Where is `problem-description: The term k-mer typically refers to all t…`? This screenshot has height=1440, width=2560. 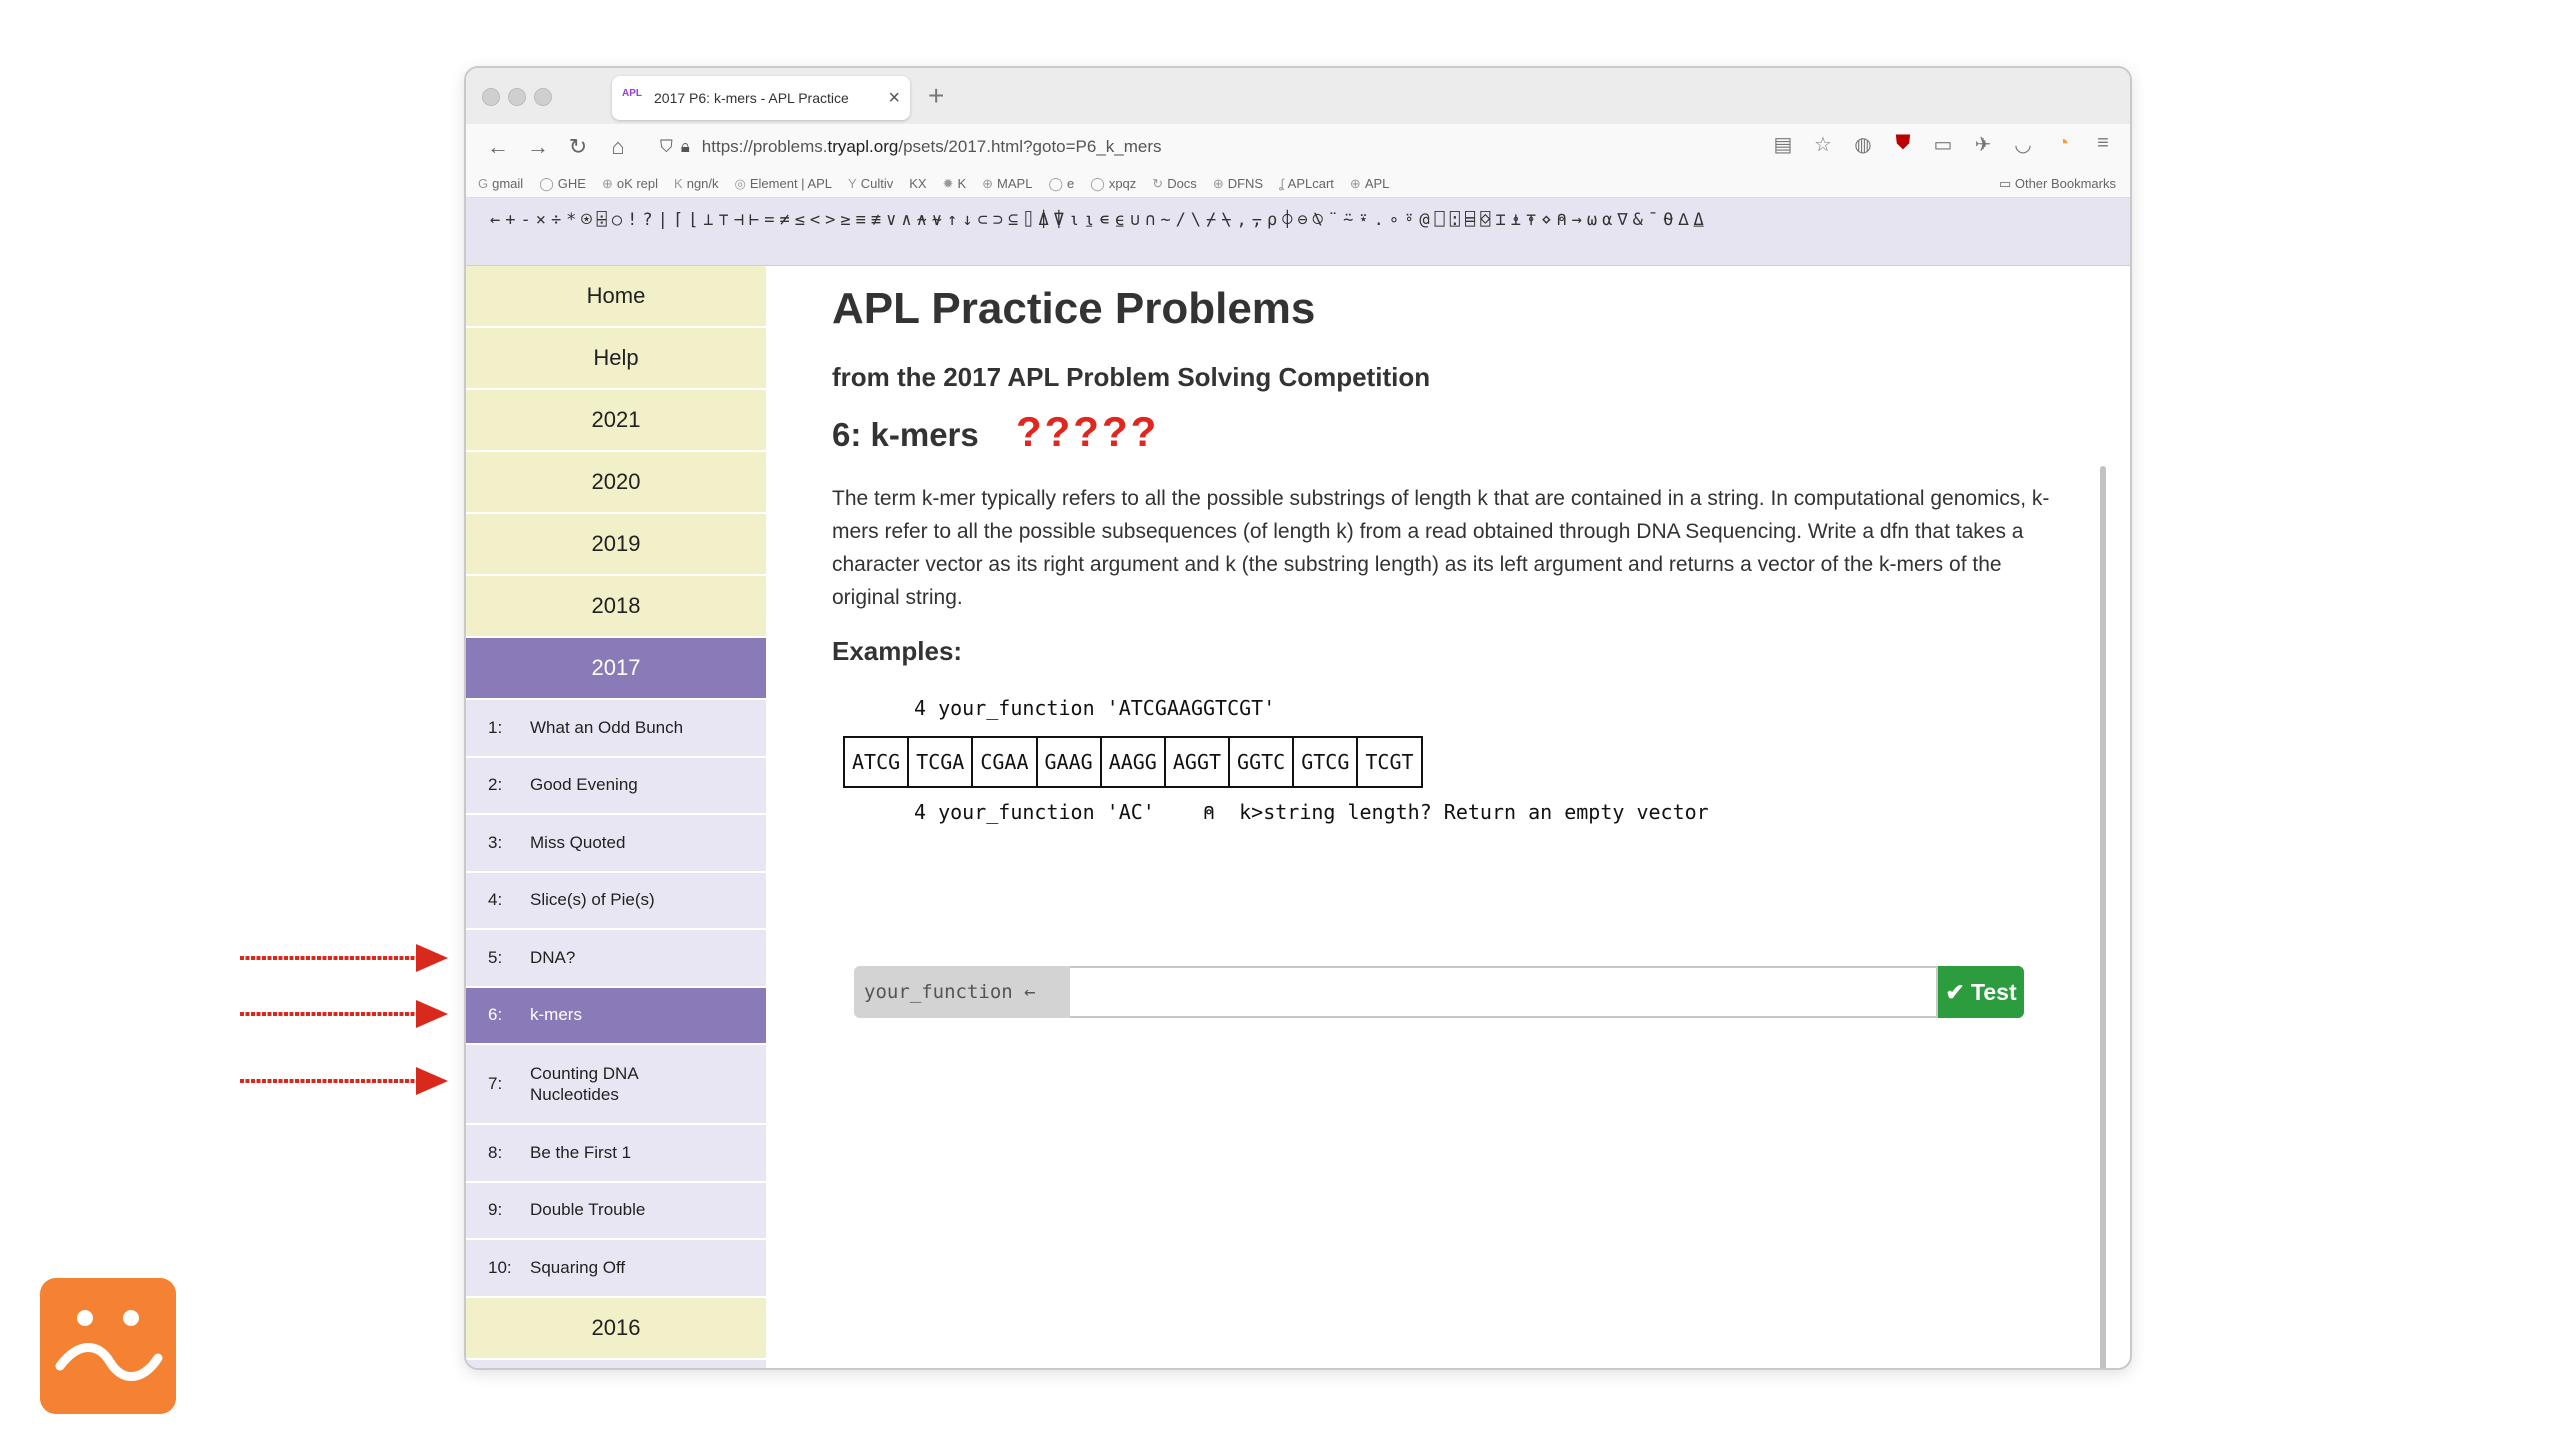 problem-description: The term k-mer typically refers to all t… is located at coordinates (1441, 548).